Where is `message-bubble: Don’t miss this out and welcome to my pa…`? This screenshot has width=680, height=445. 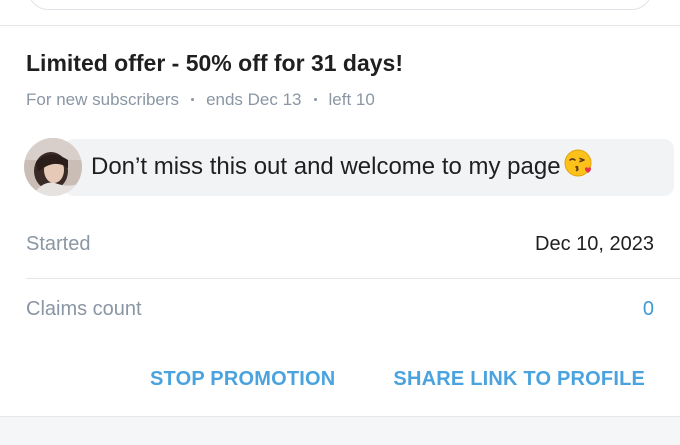
message-bubble: Don’t miss this out and welcome to my pa… is located at coordinates (369, 167).